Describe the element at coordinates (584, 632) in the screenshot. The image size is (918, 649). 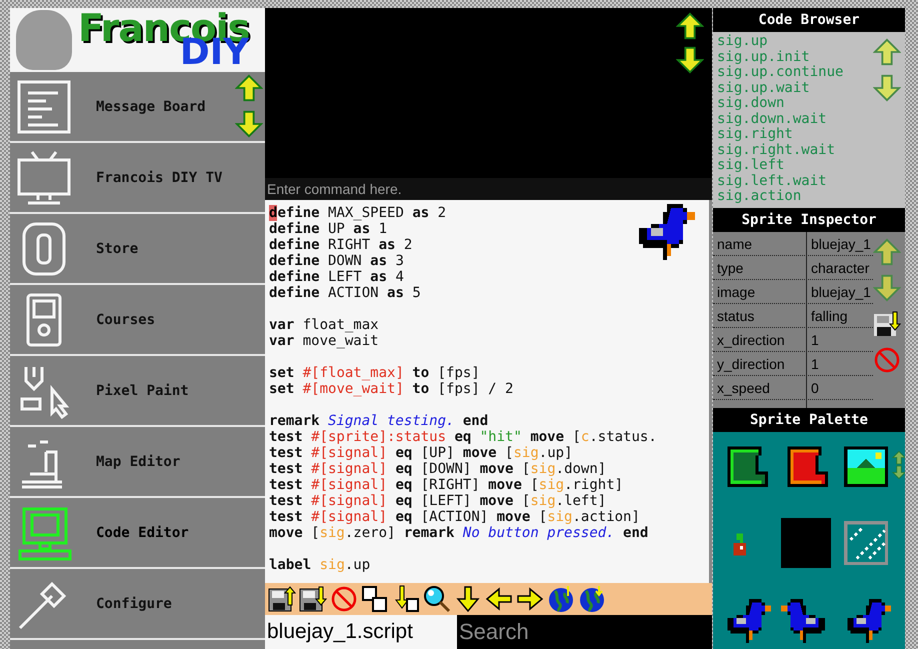
I see `search-field: Search` at that location.